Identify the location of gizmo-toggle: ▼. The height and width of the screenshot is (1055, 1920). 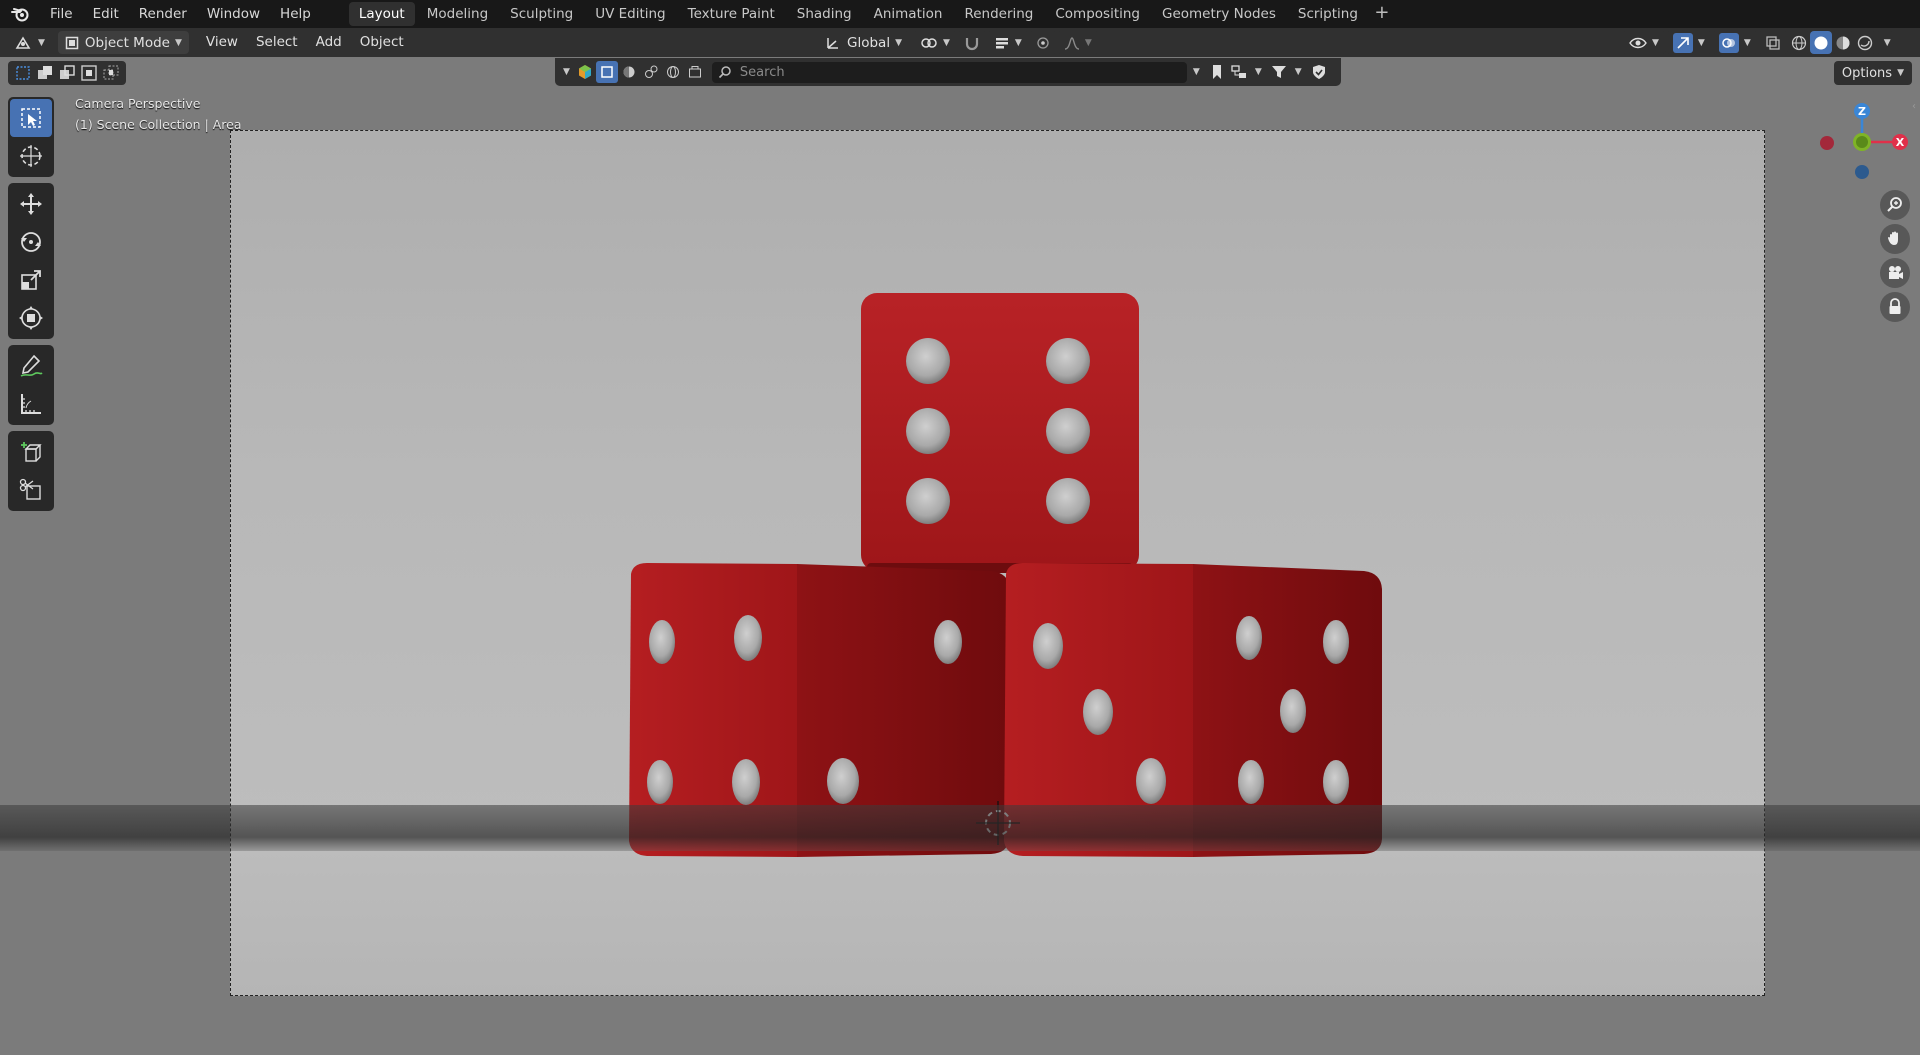
(1688, 42).